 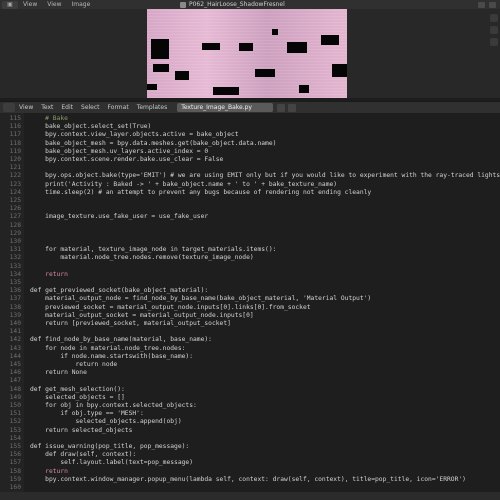 What do you see at coordinates (15, 118) in the screenshot?
I see `line-number: 115` at bounding box center [15, 118].